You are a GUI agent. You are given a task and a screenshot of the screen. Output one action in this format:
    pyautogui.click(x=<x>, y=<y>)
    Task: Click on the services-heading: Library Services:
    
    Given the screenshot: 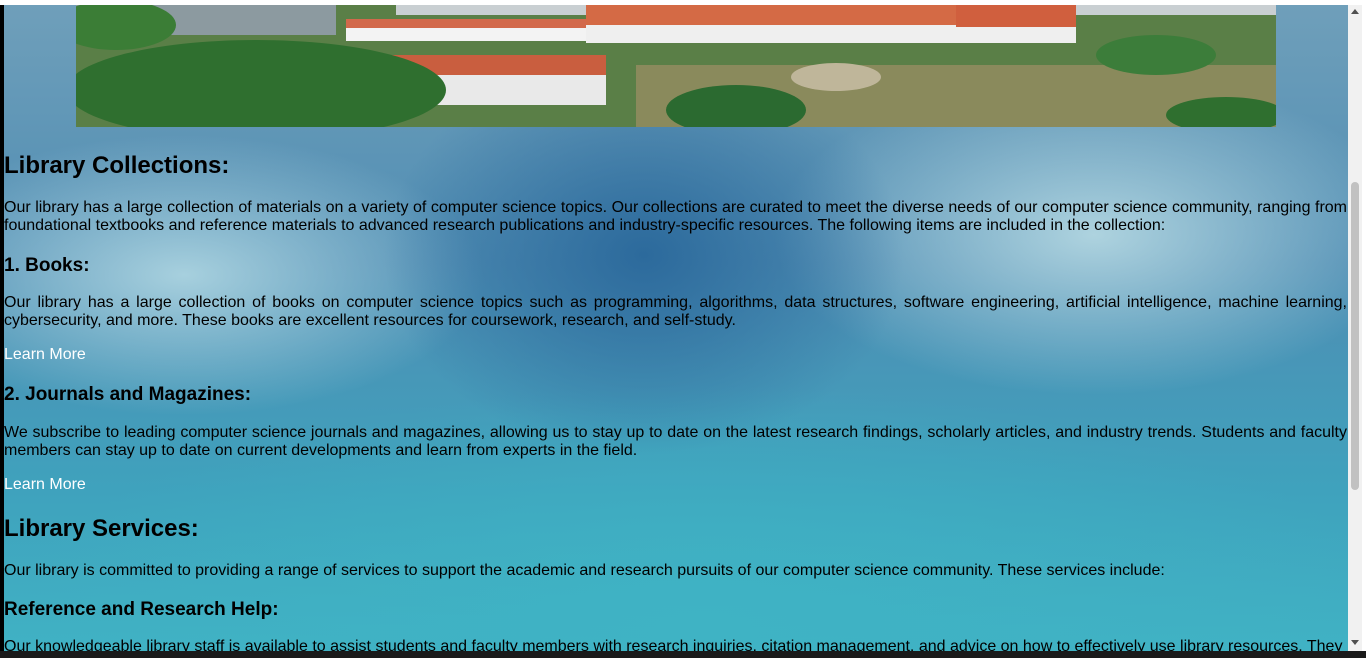 What is the action you would take?
    pyautogui.click(x=101, y=528)
    